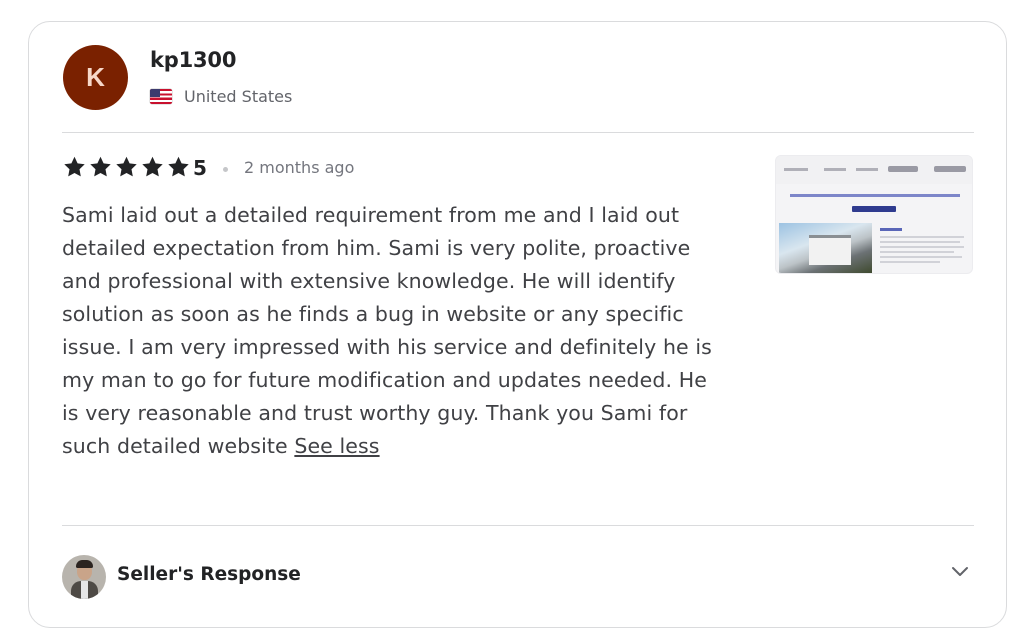 This screenshot has height=638, width=1033. What do you see at coordinates (225, 169) in the screenshot?
I see `separator-dot` at bounding box center [225, 169].